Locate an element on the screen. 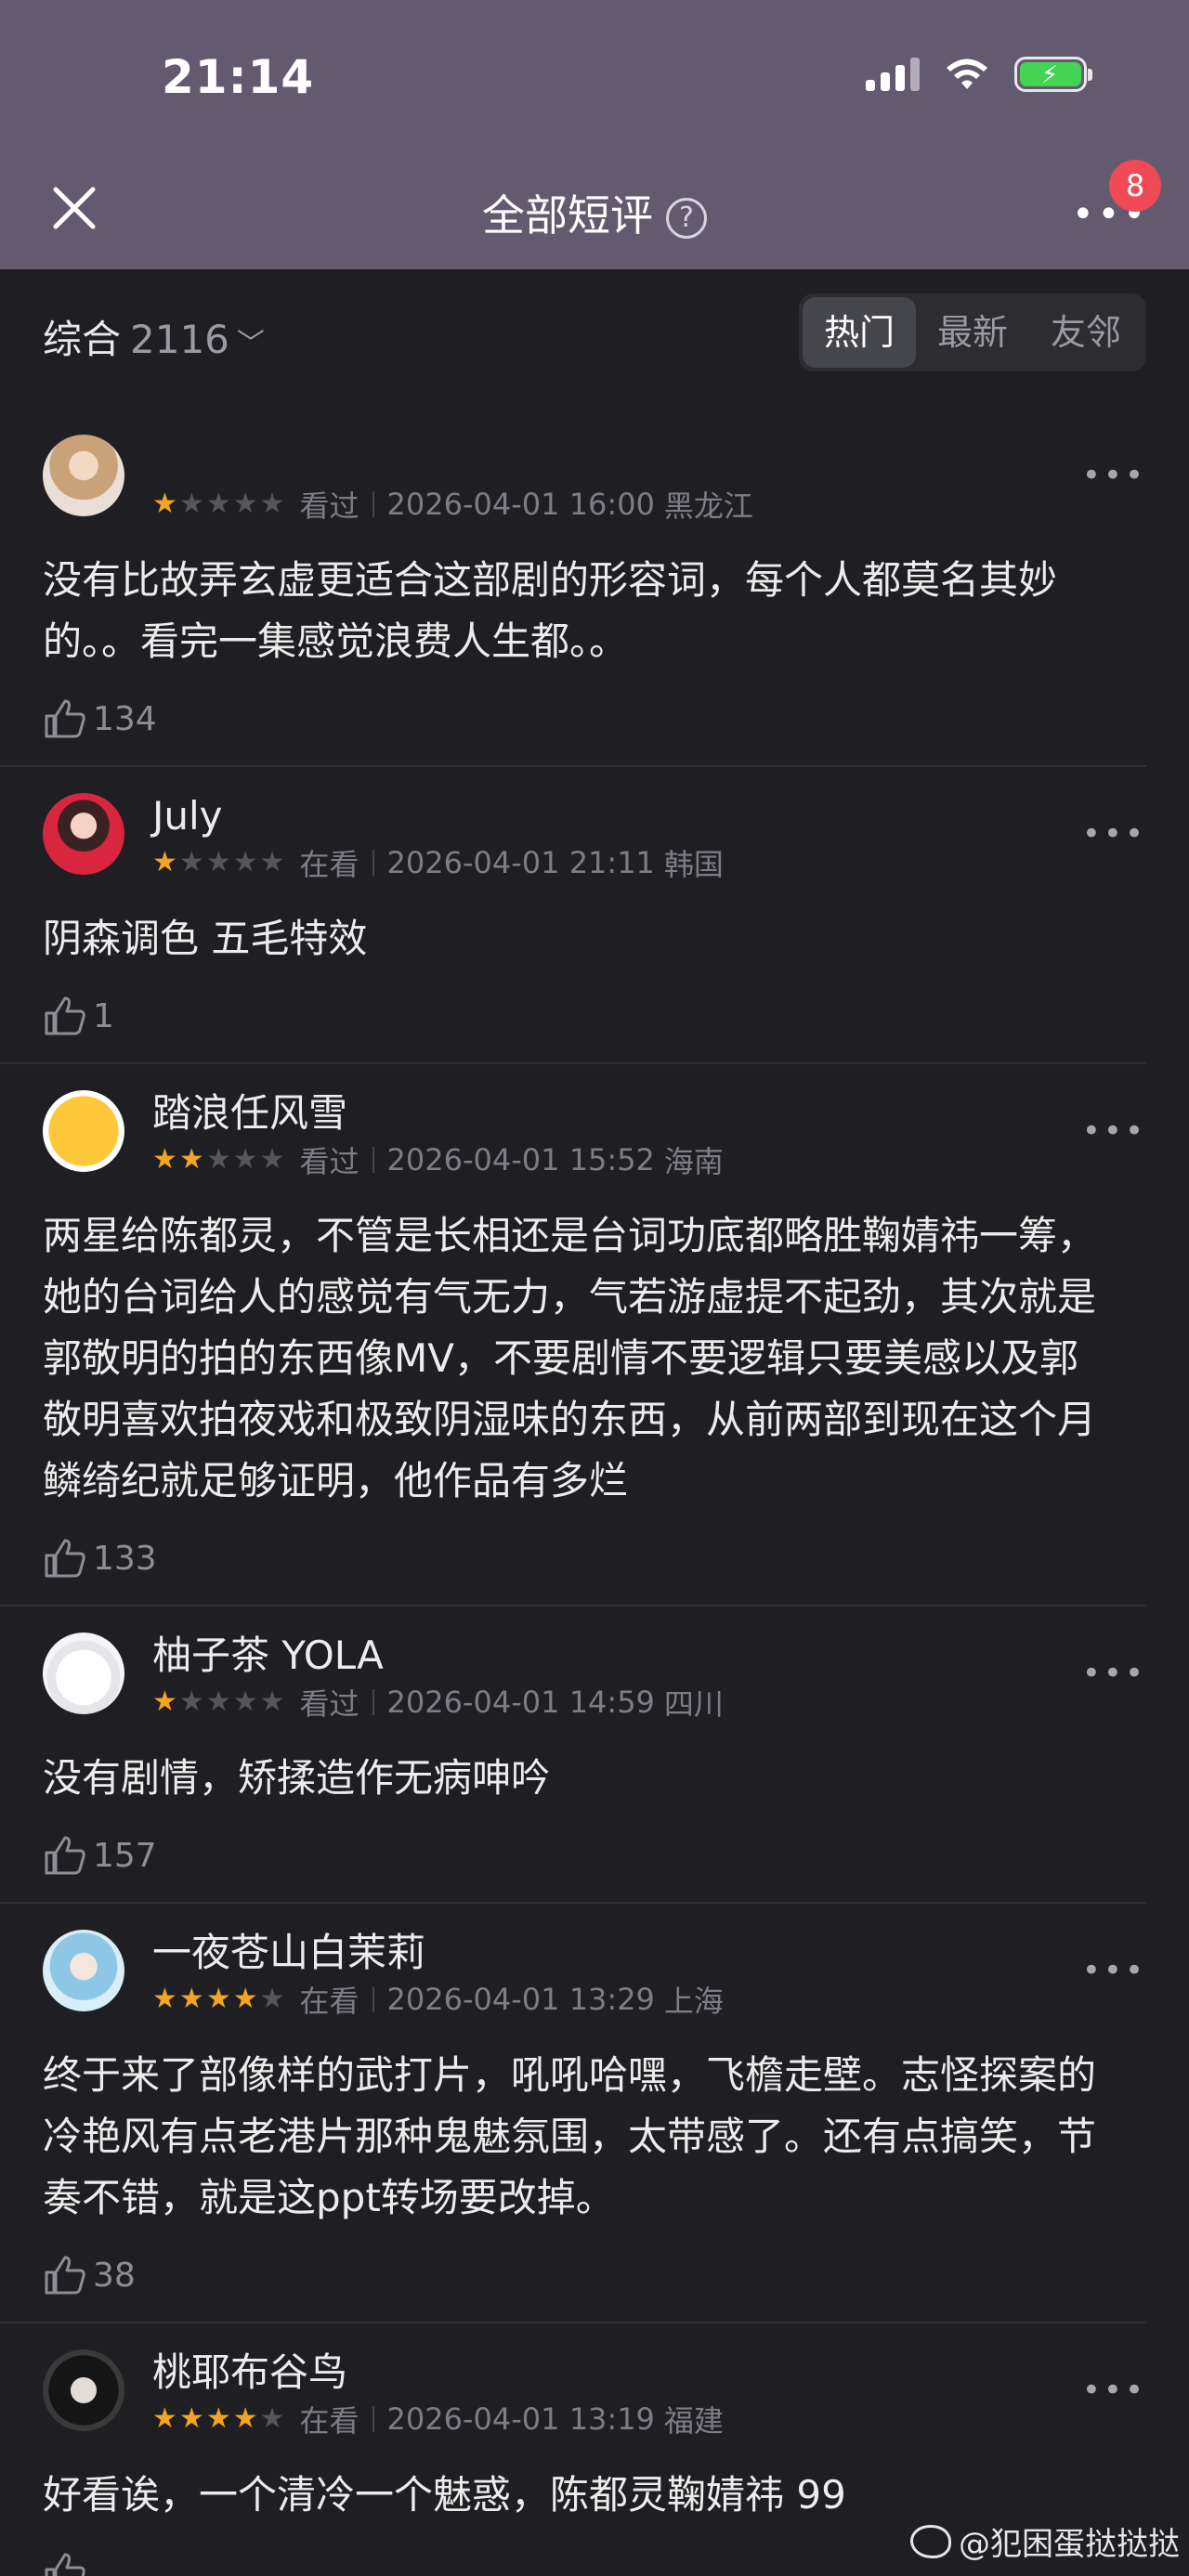 This screenshot has width=1189, height=2576. reviewer-name: 一夜苍山白茉莉 is located at coordinates (628, 1953).